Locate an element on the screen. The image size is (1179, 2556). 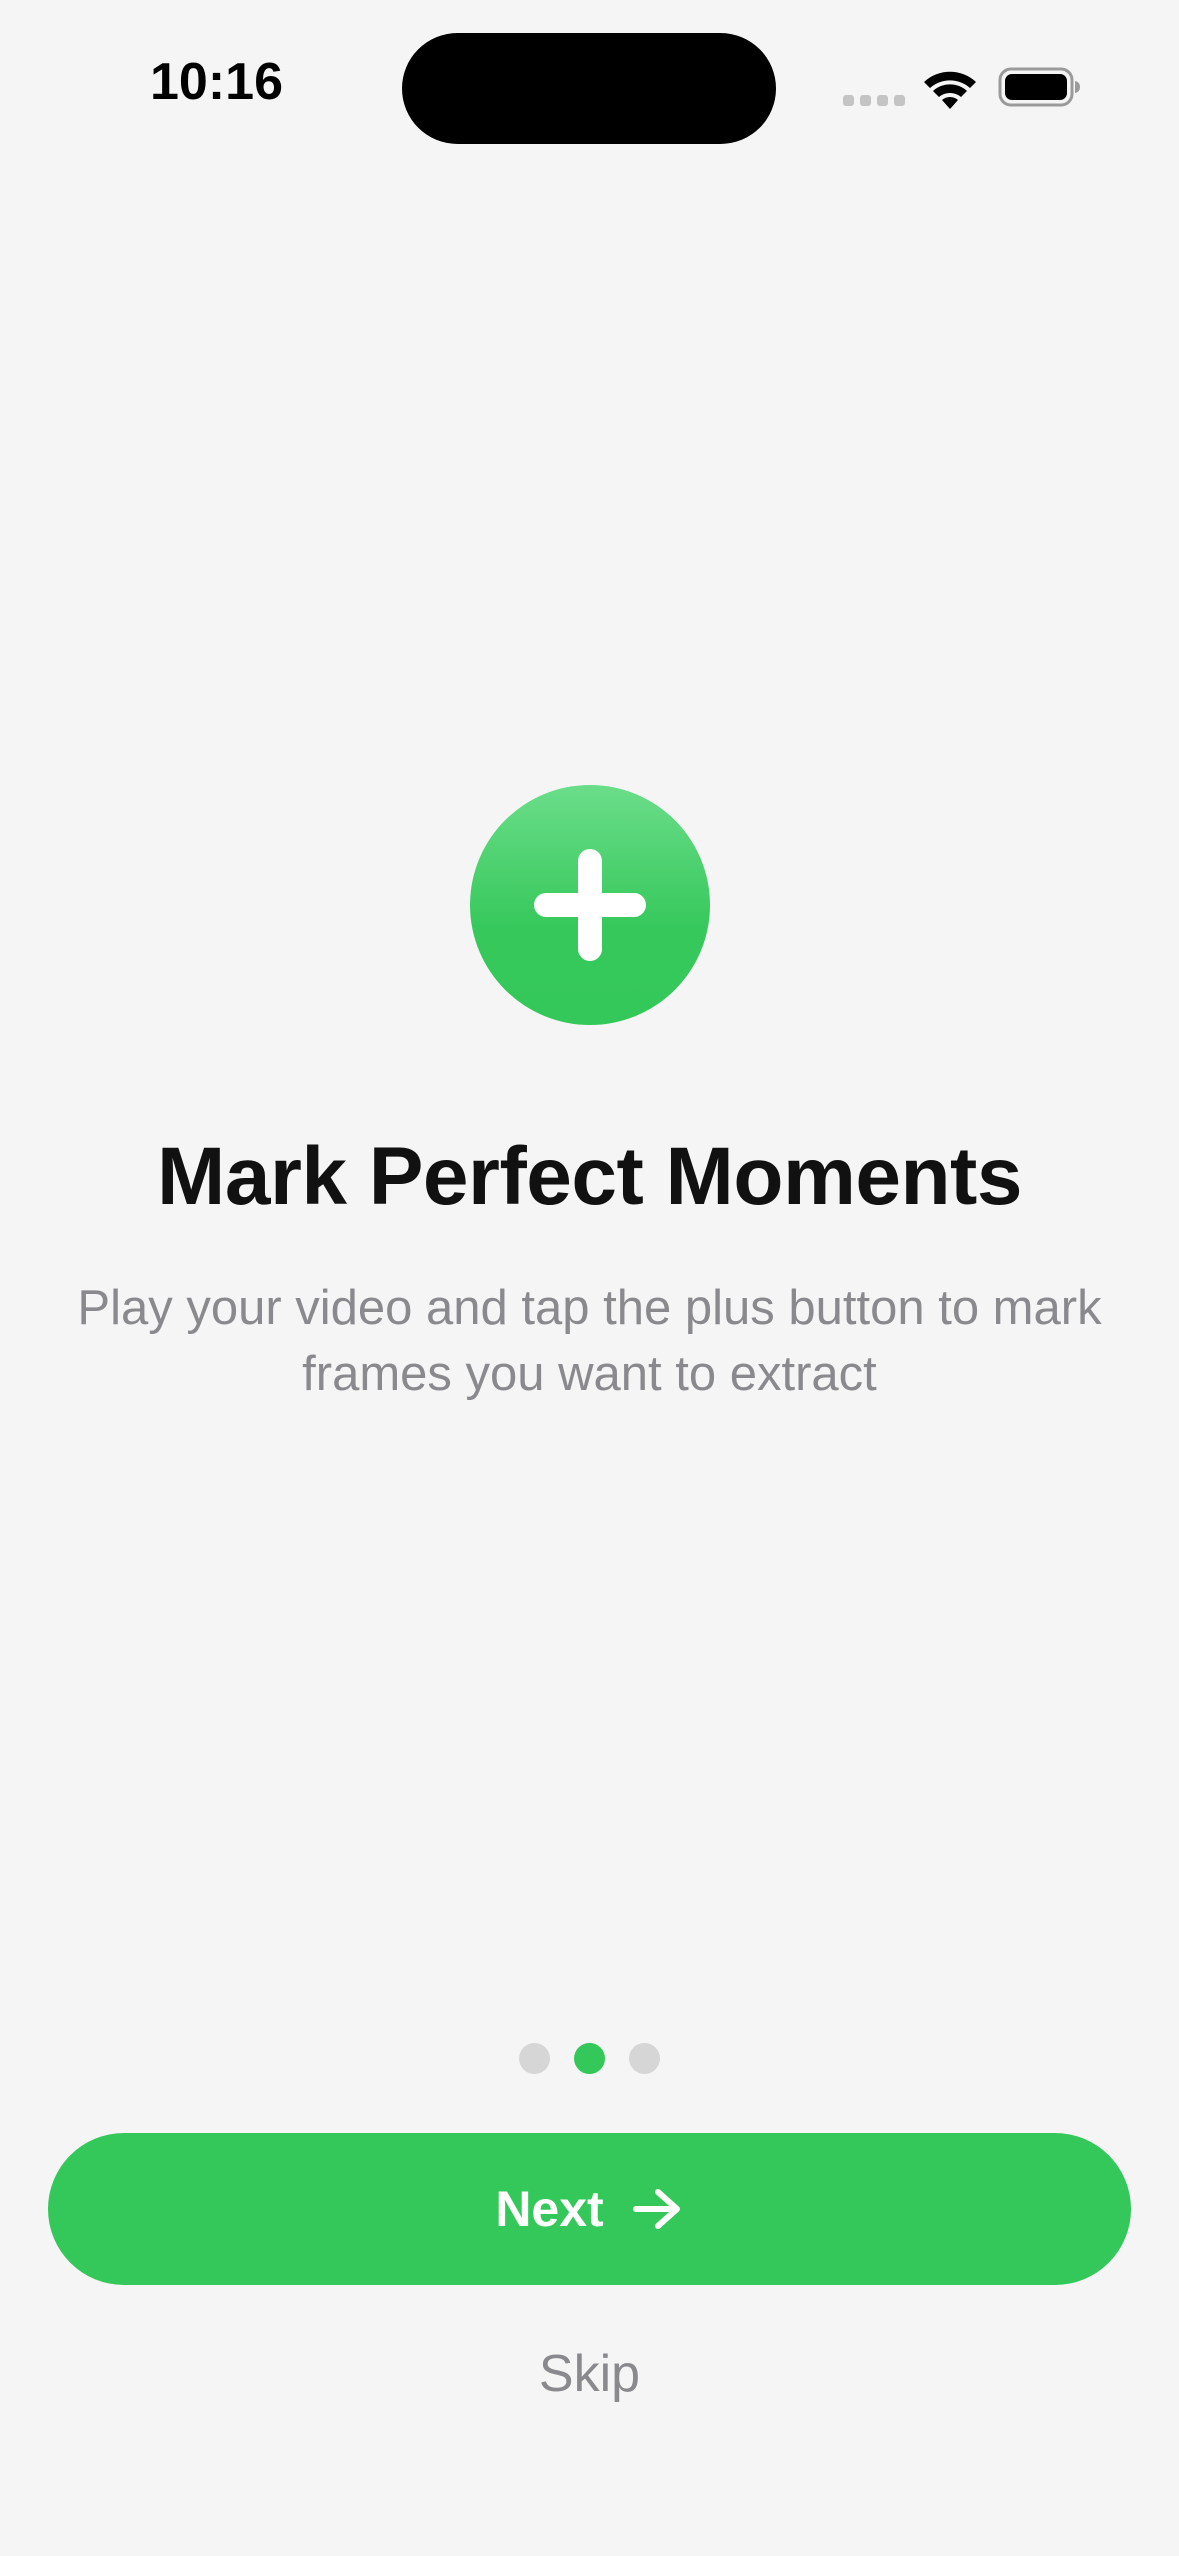
skip-button: Skip is located at coordinates (589, 2374).